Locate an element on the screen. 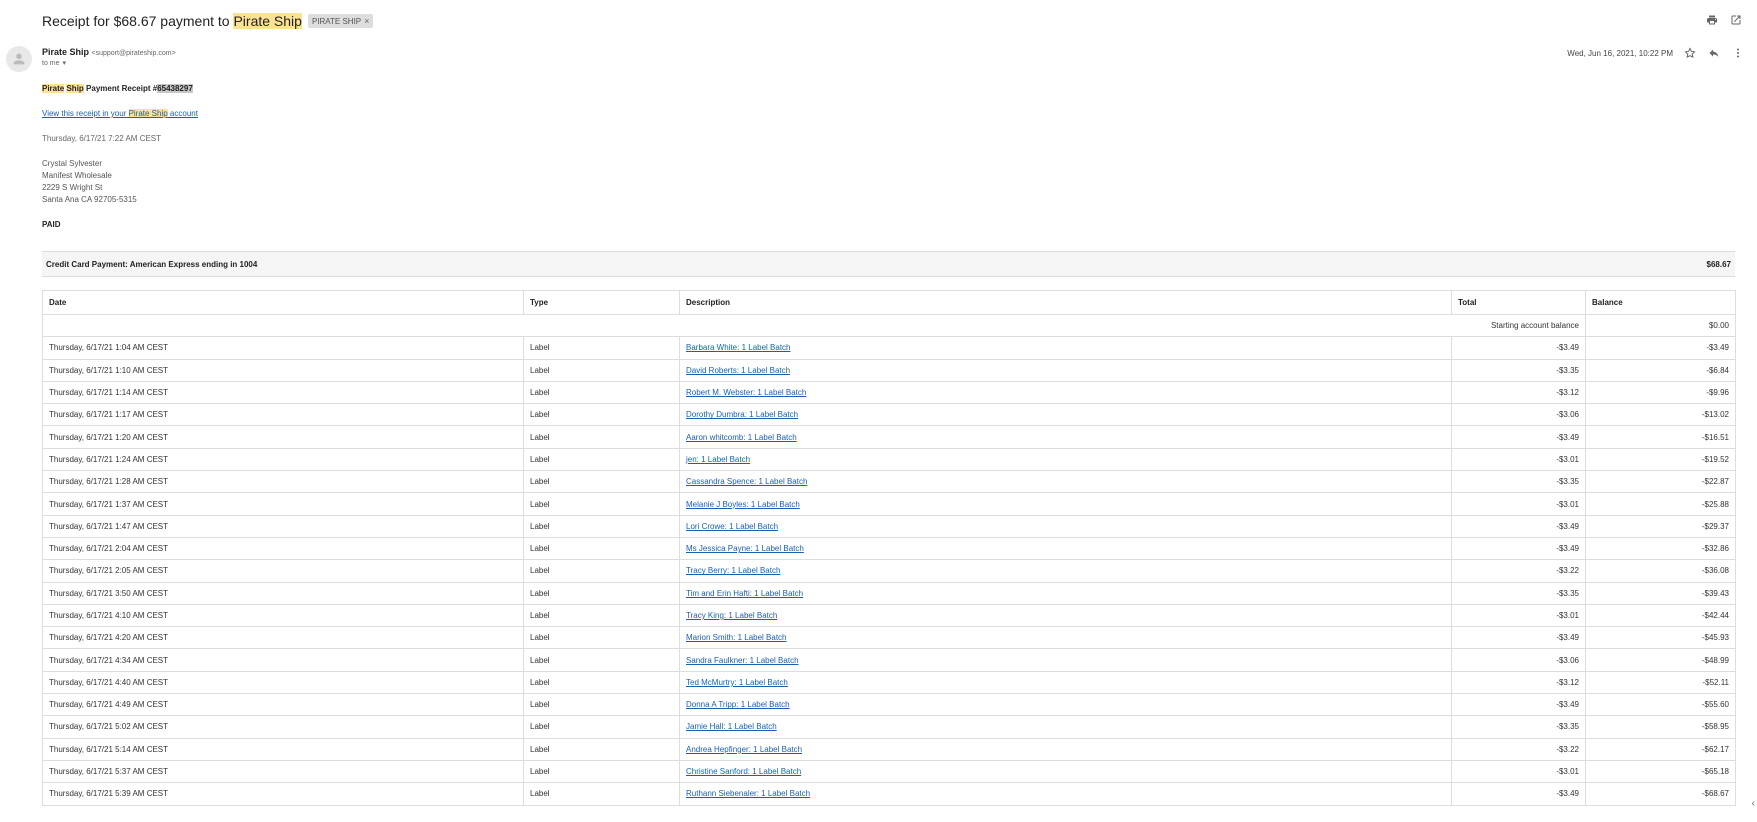  cell-date: Thursday, 6/17/21 4:34 AM CEST is located at coordinates (283, 660).